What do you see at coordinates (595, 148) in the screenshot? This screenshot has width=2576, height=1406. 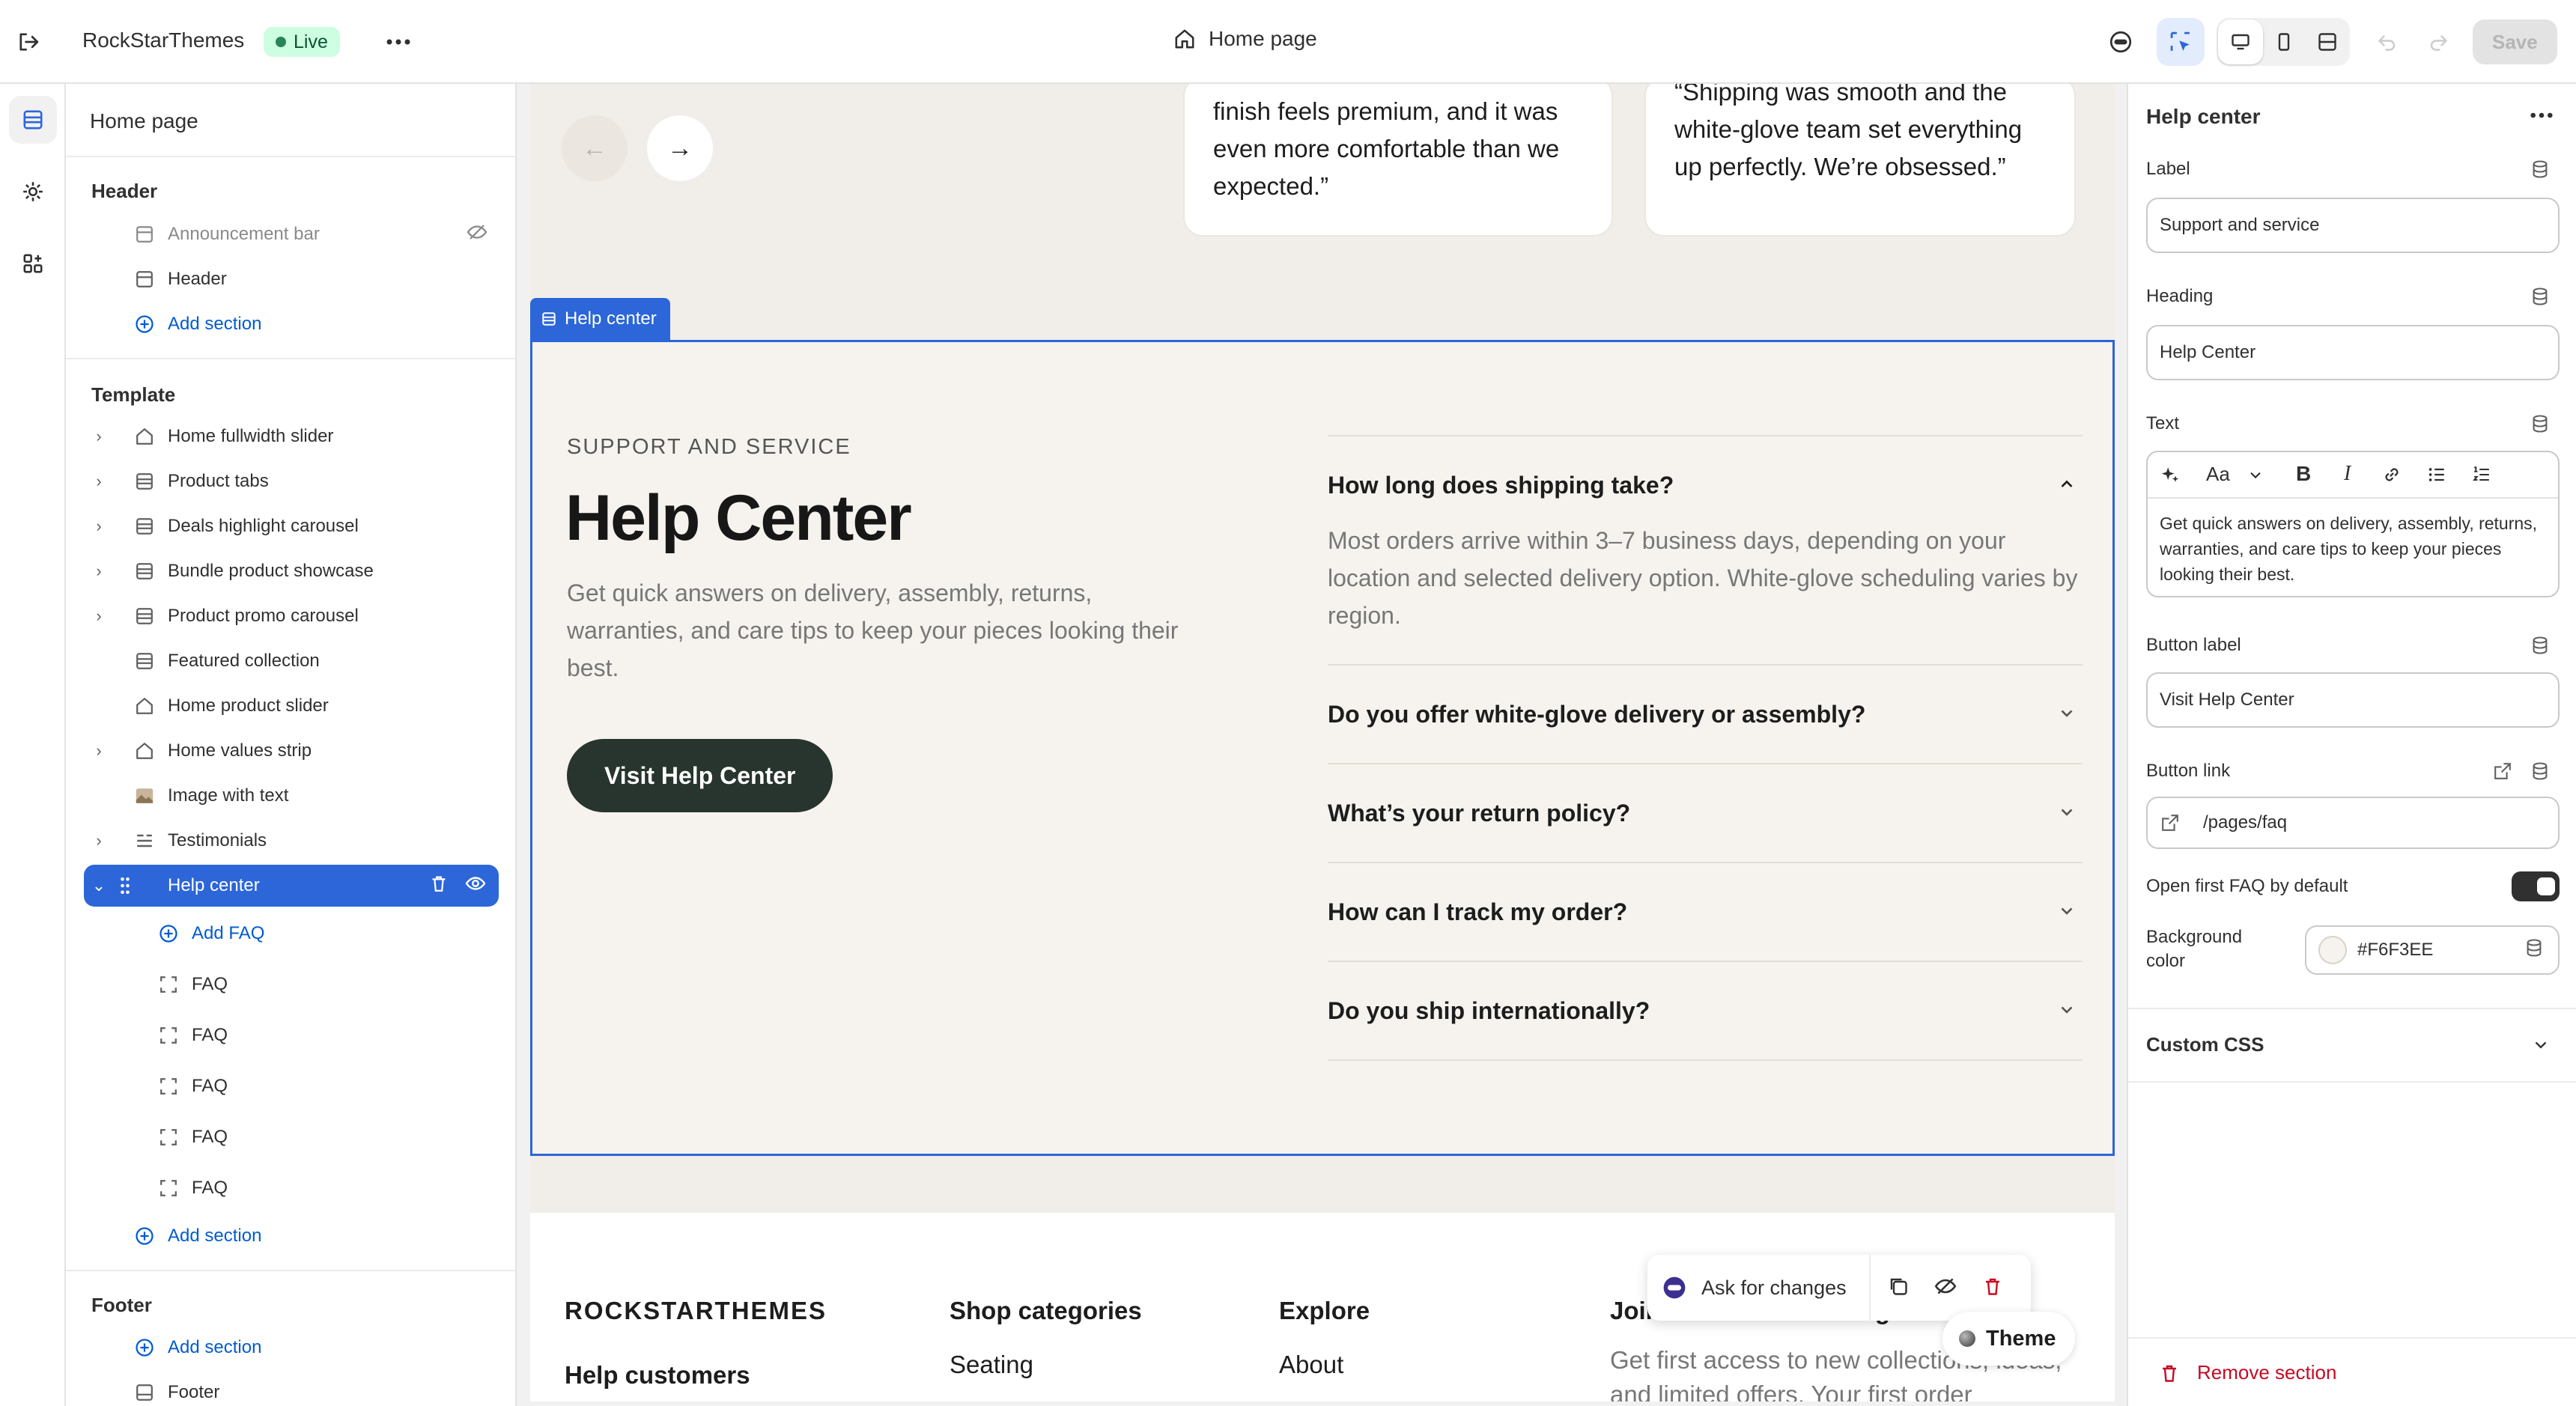 I see `prev-arrow-button: ←` at bounding box center [595, 148].